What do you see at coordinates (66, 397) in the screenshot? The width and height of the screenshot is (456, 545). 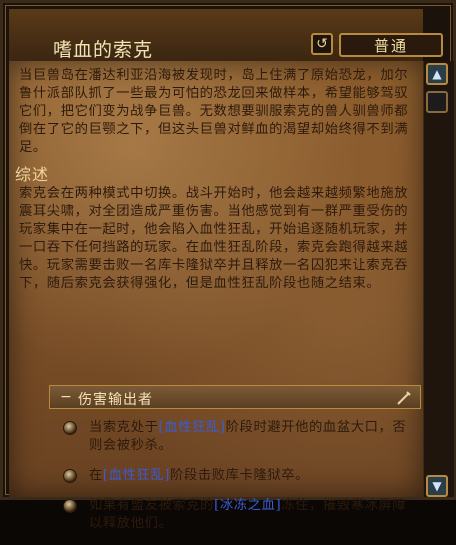 I see `minus-icon: −` at bounding box center [66, 397].